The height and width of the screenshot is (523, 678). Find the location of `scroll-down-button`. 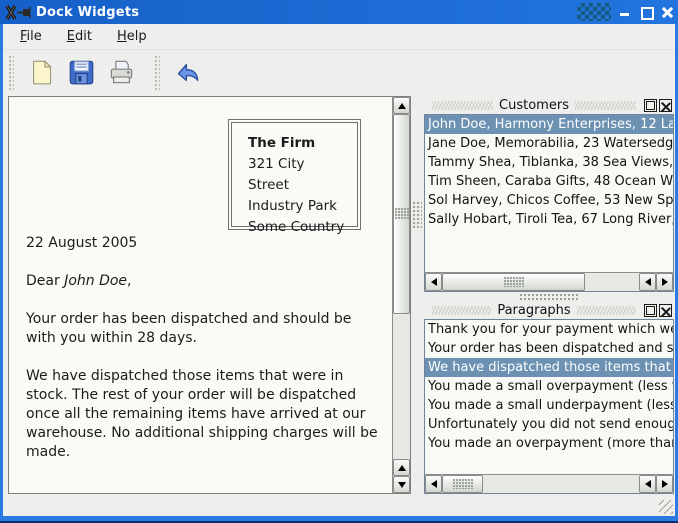

scroll-down-button is located at coordinates (401, 484).